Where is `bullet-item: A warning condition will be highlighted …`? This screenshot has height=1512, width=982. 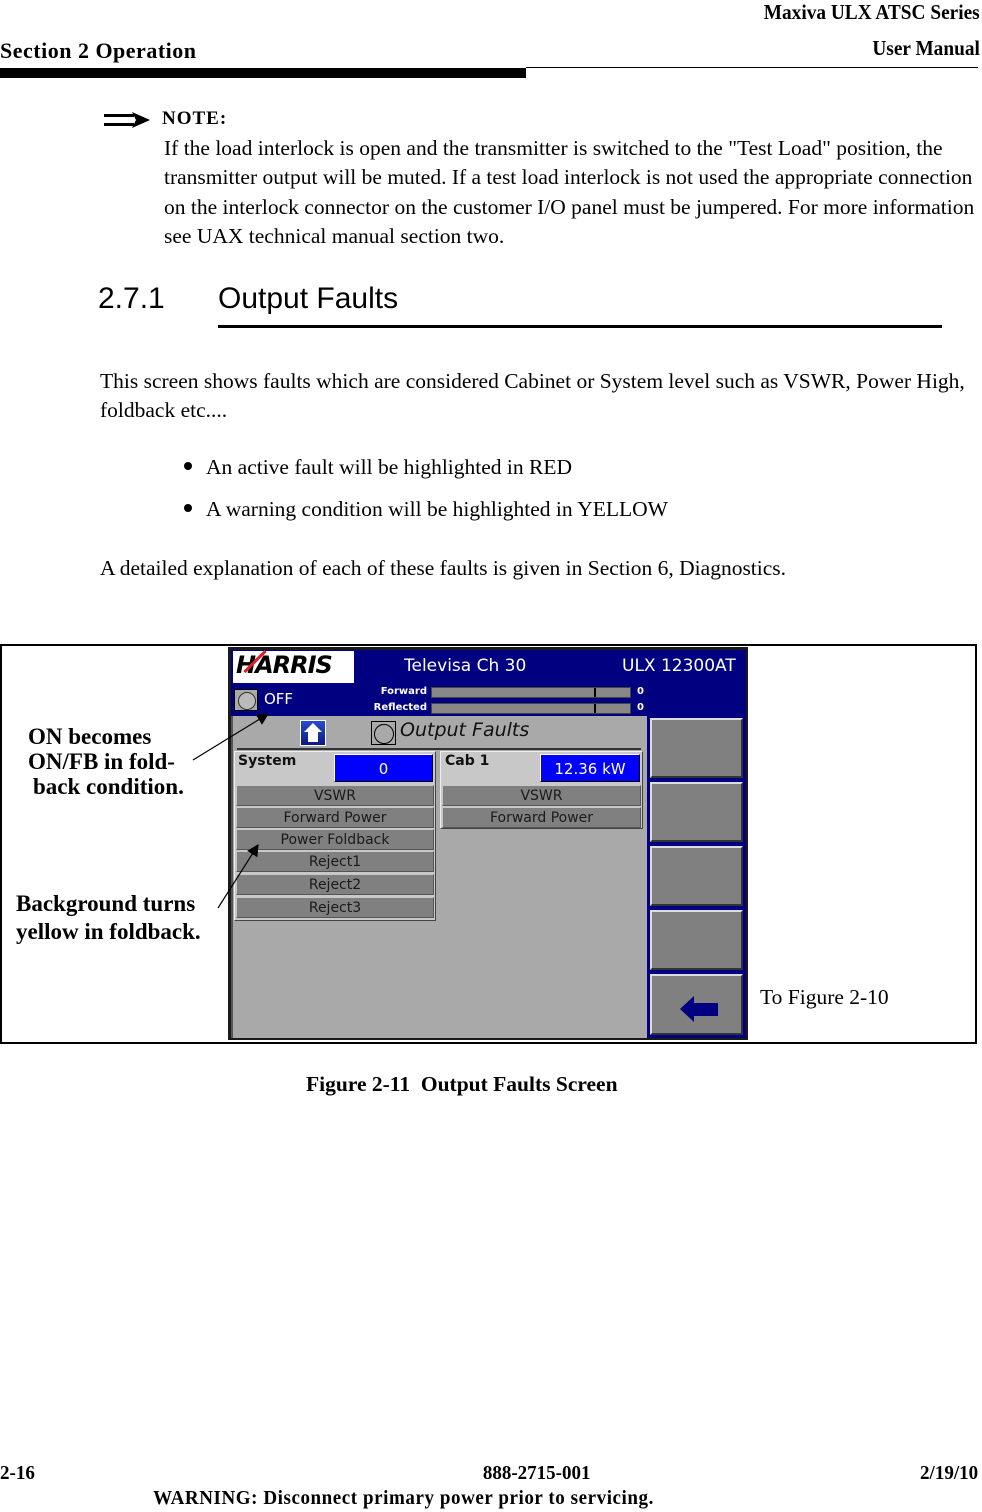 bullet-item: A warning condition will be highlighted … is located at coordinates (426, 509).